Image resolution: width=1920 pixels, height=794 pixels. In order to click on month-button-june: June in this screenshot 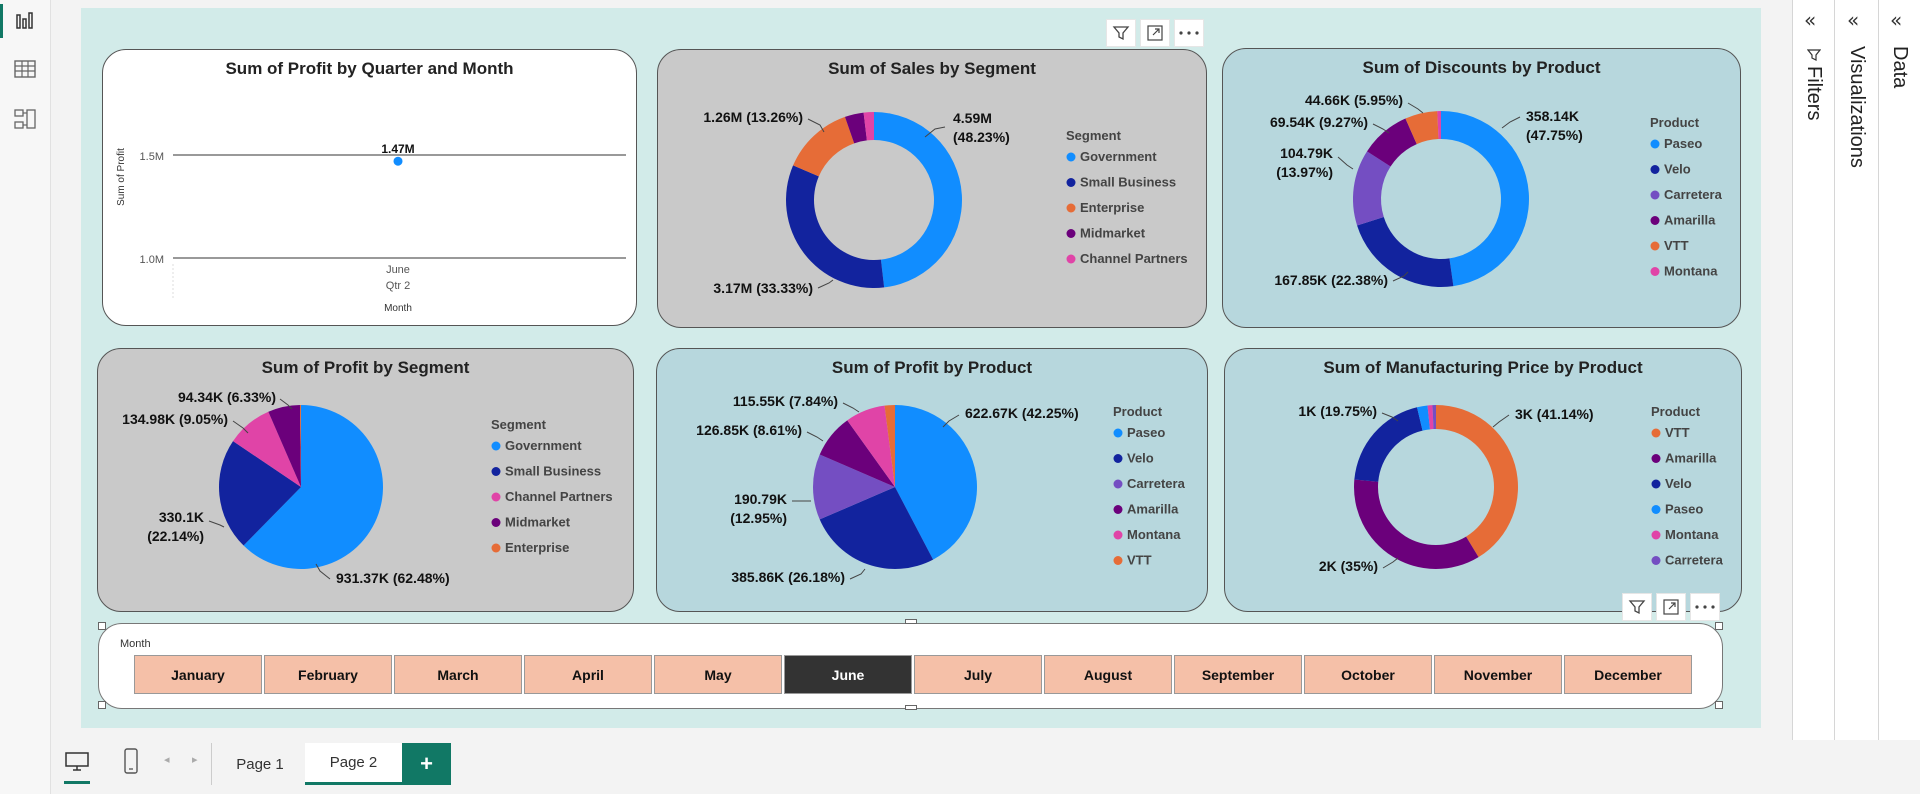, I will do `click(848, 674)`.